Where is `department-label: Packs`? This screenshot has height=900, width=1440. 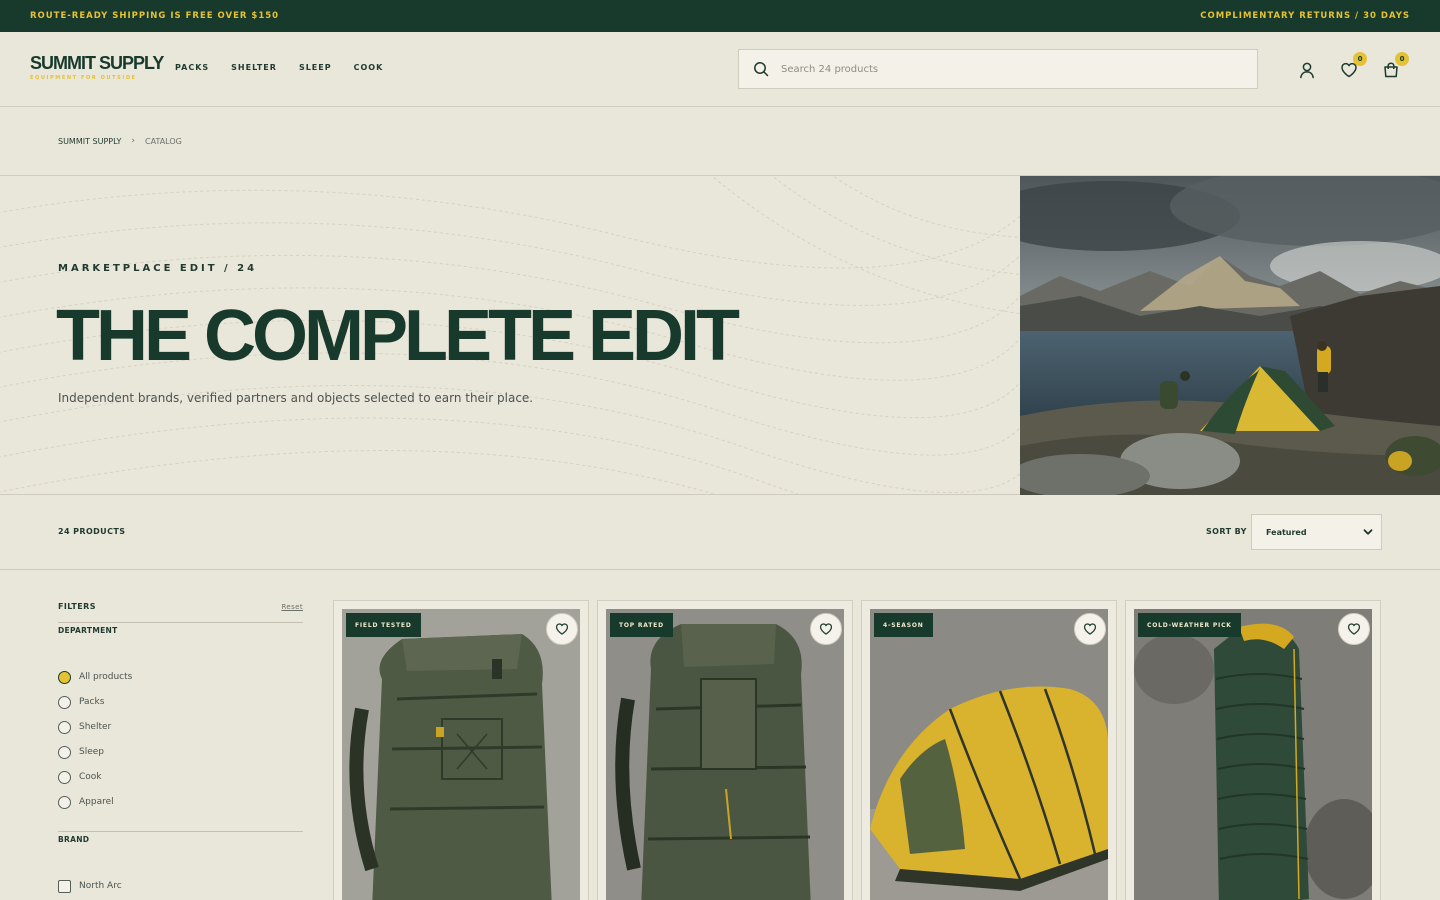 department-label: Packs is located at coordinates (92, 702).